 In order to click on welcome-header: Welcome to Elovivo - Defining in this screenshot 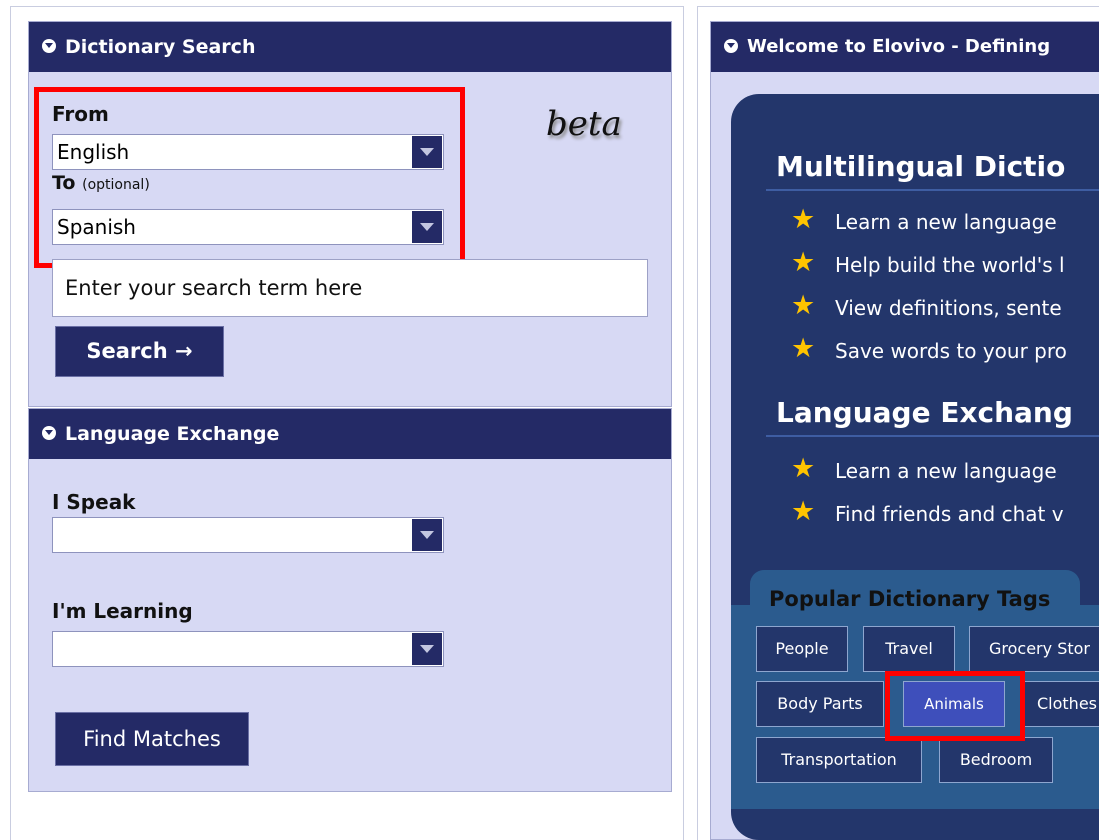, I will do `click(905, 47)`.